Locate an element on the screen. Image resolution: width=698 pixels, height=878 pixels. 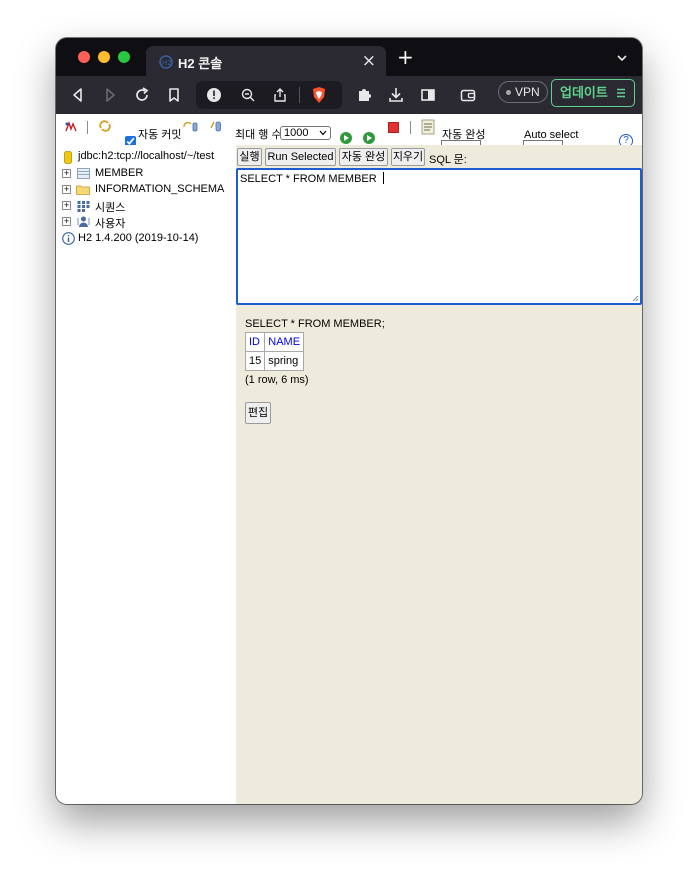
h2-favicon-icon: H2 is located at coordinates (166, 62).